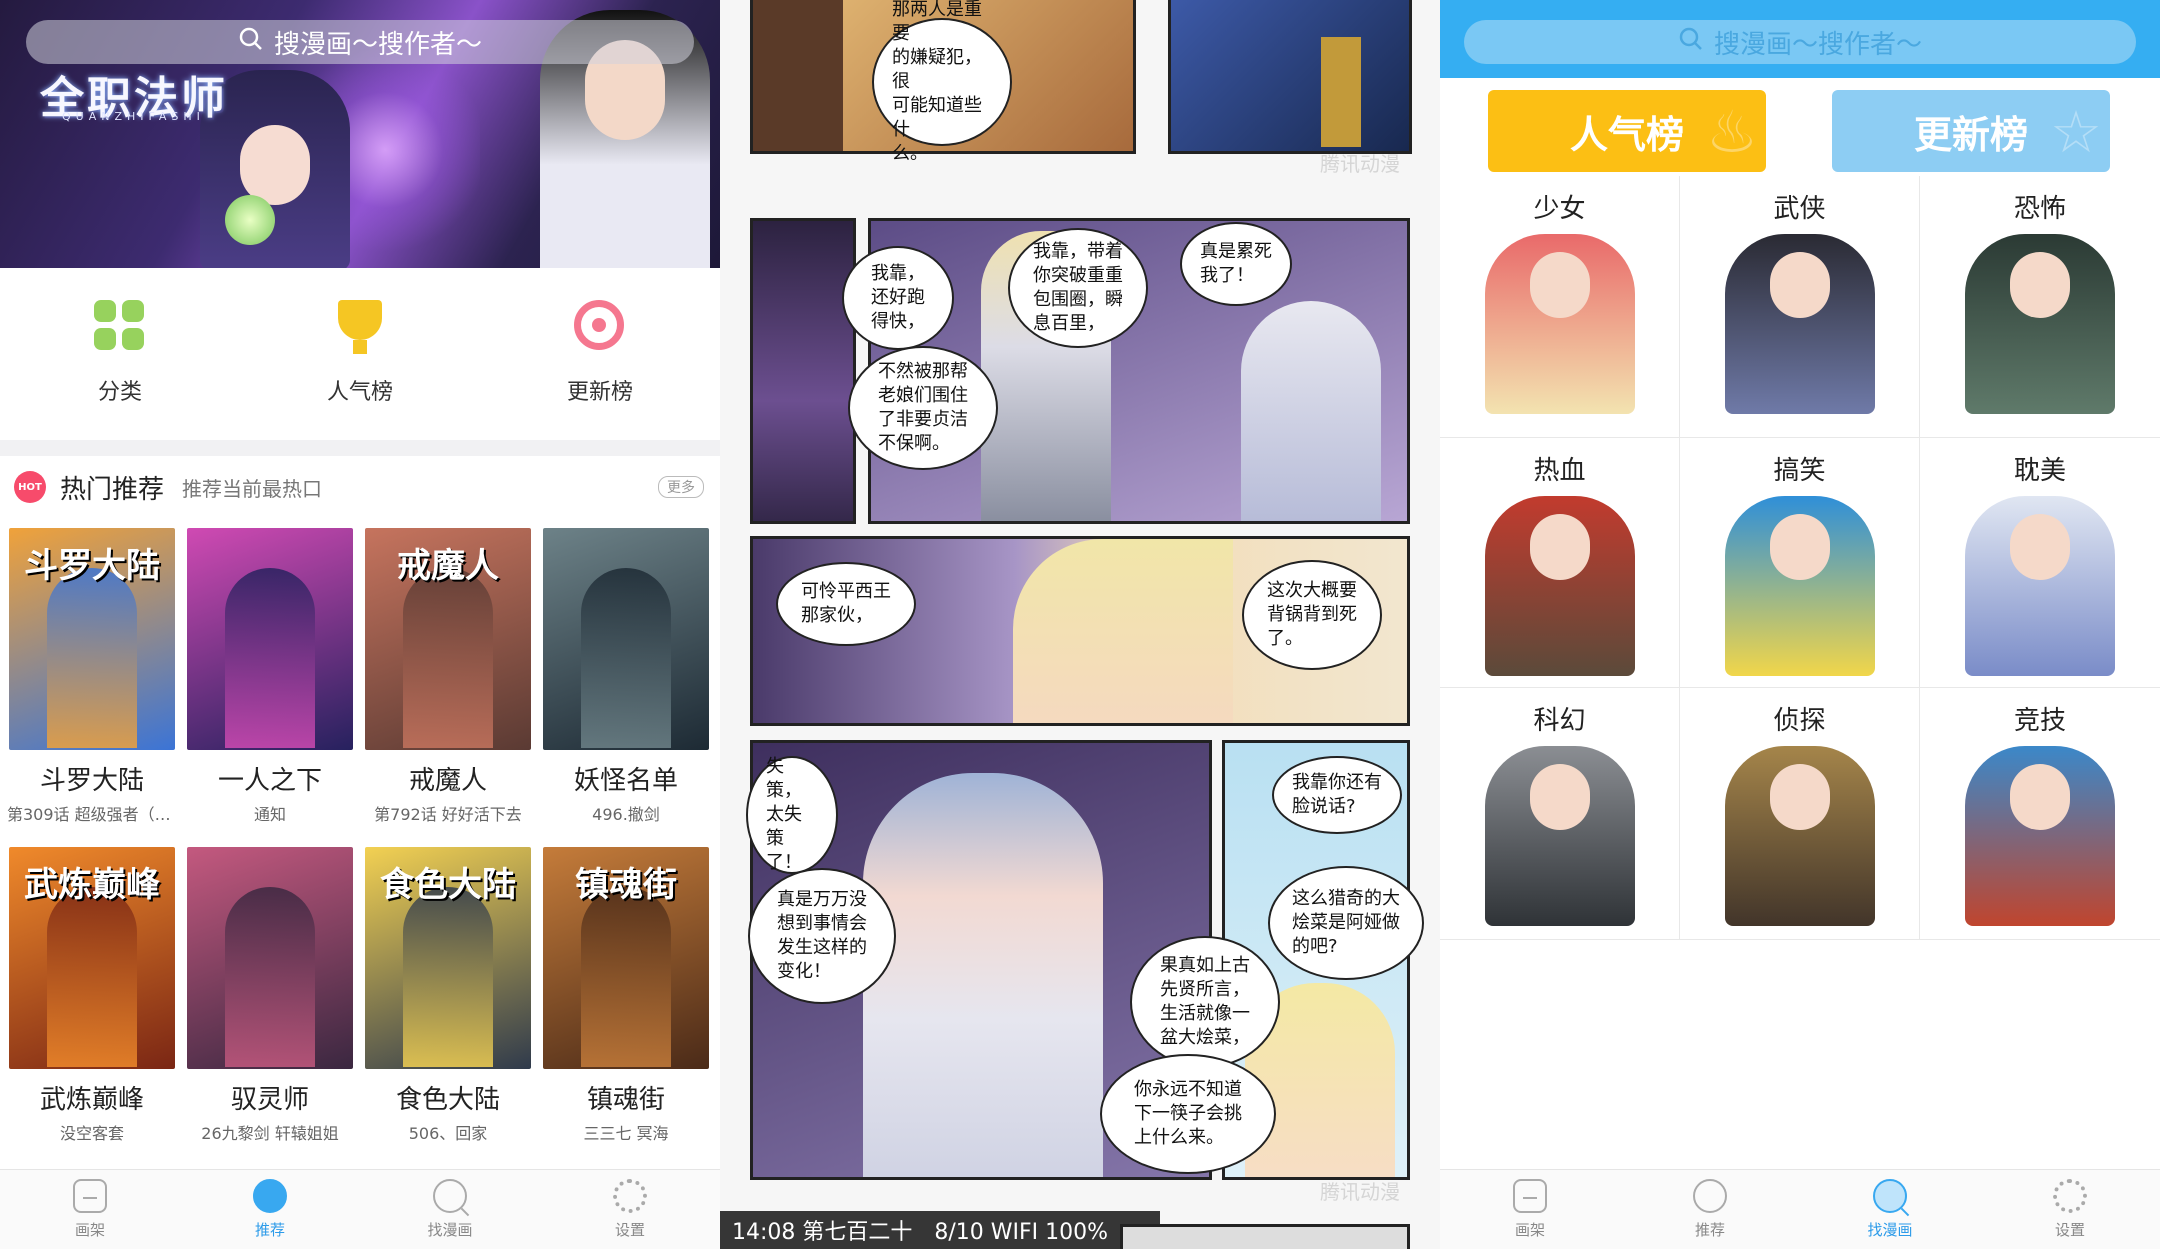  I want to click on category-item: 武侠, so click(1800, 307).